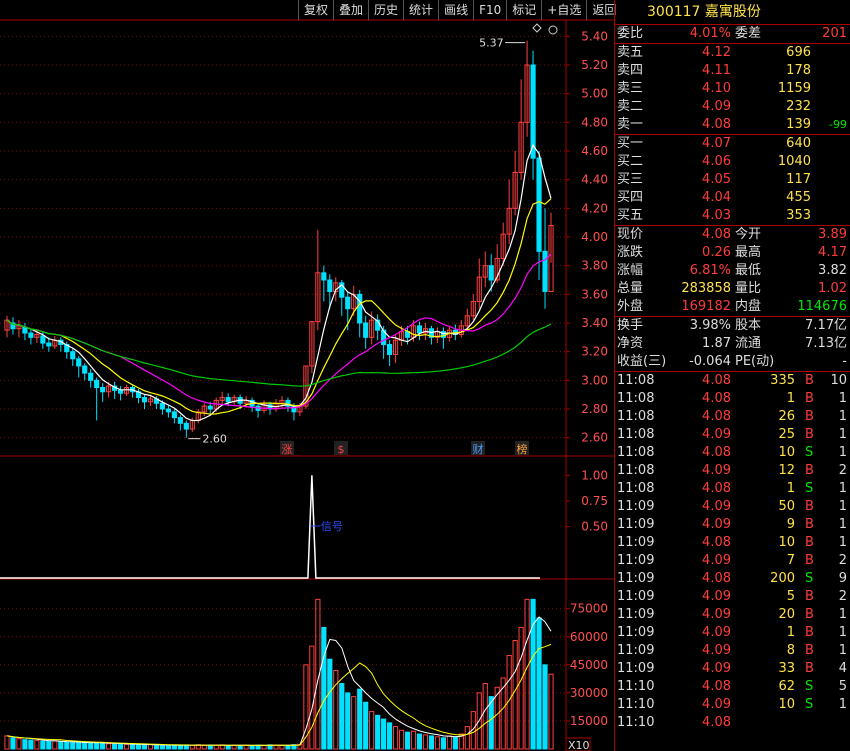 The image size is (850, 751). Describe the element at coordinates (630, 252) in the screenshot. I see `quote-label: 涨跌` at that location.